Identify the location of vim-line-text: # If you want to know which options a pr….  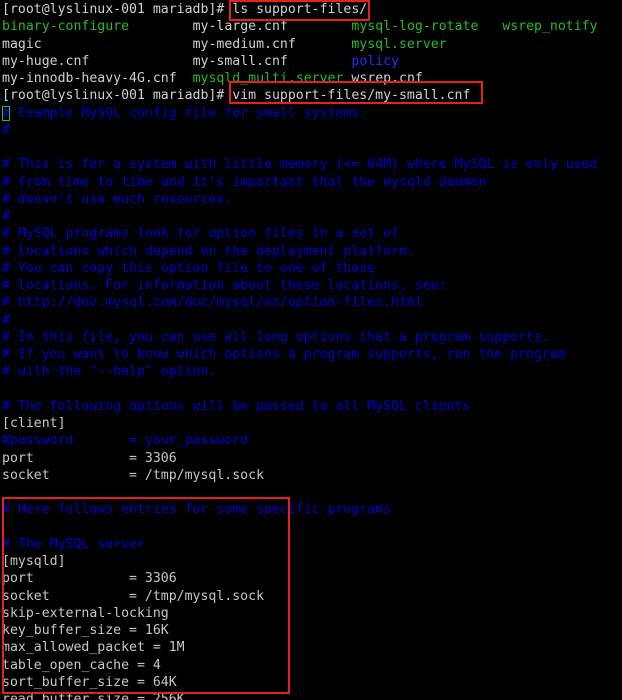
(284, 354).